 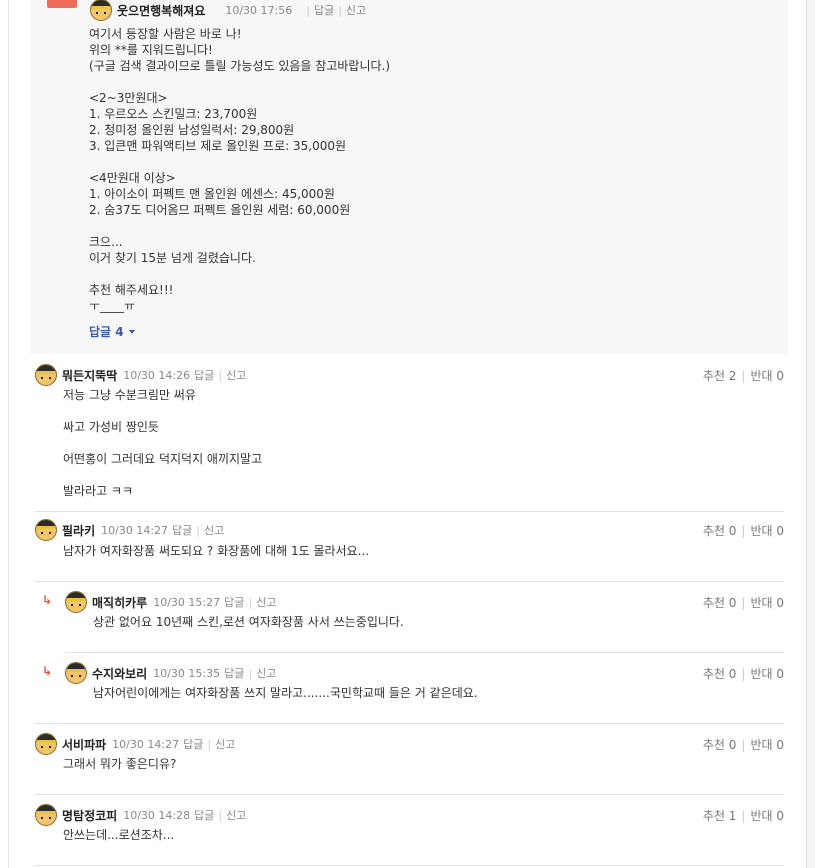 What do you see at coordinates (89, 375) in the screenshot?
I see `nickname: 뭐든지뚝딱` at bounding box center [89, 375].